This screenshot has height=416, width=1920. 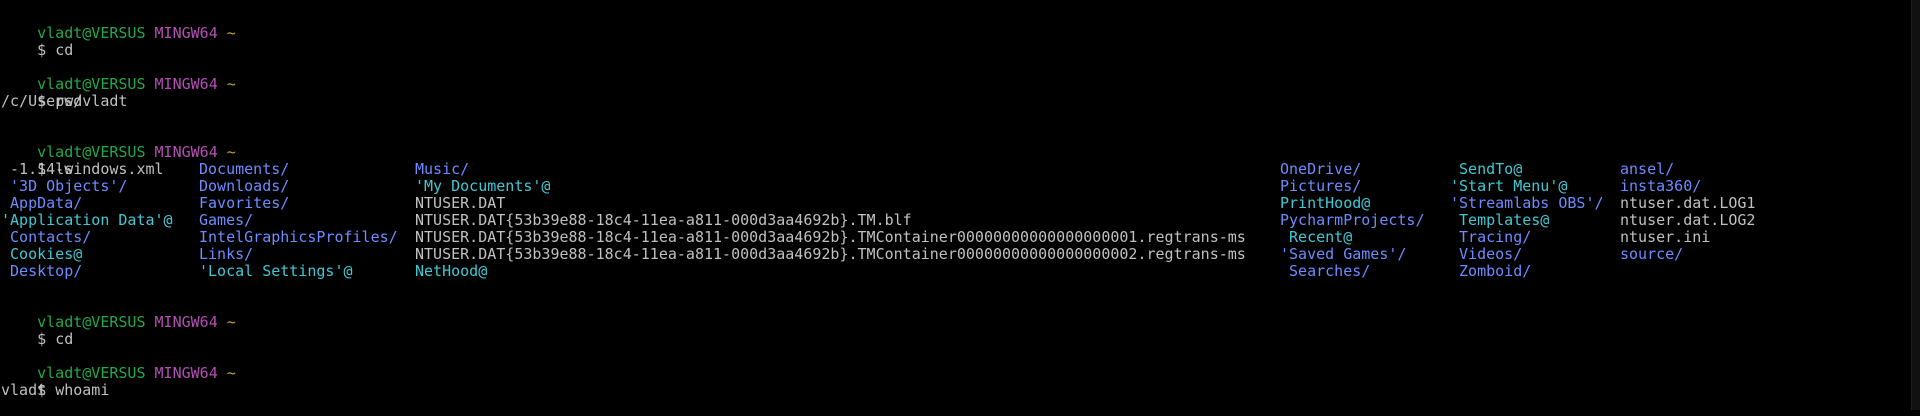 I want to click on ls-entry: 'Streamlabs OBS'/, so click(x=1527, y=203).